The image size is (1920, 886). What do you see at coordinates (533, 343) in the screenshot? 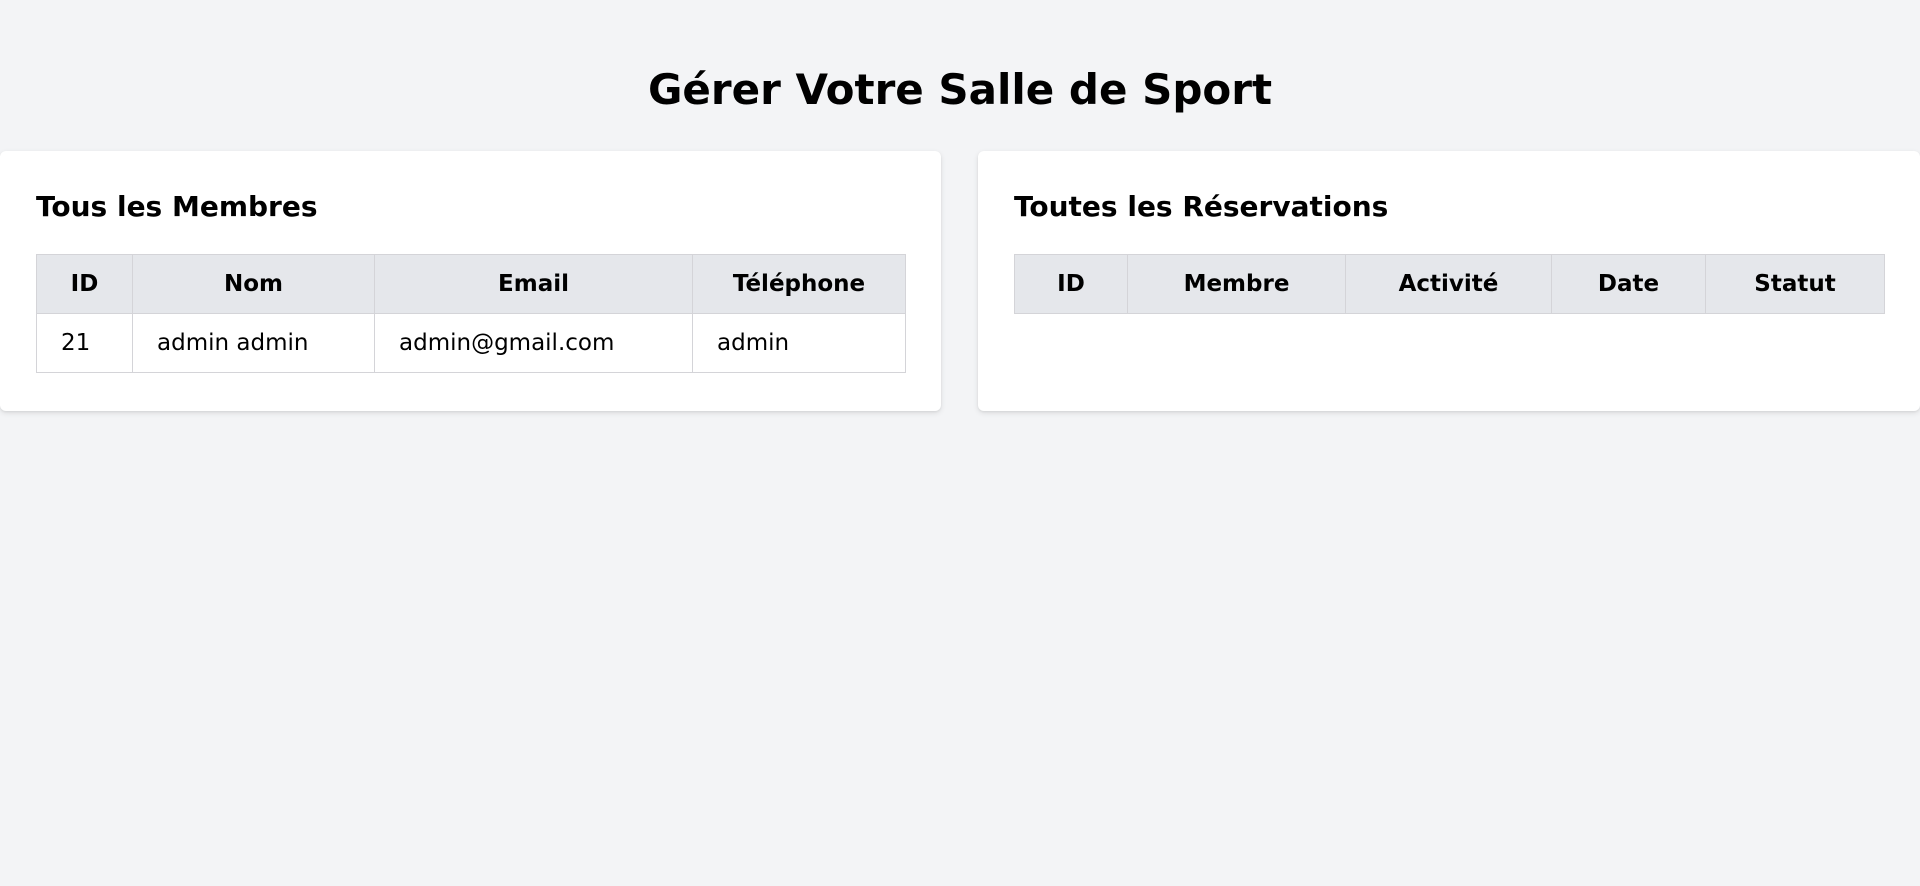
I see `member-email-cell: admin@gmail.com` at bounding box center [533, 343].